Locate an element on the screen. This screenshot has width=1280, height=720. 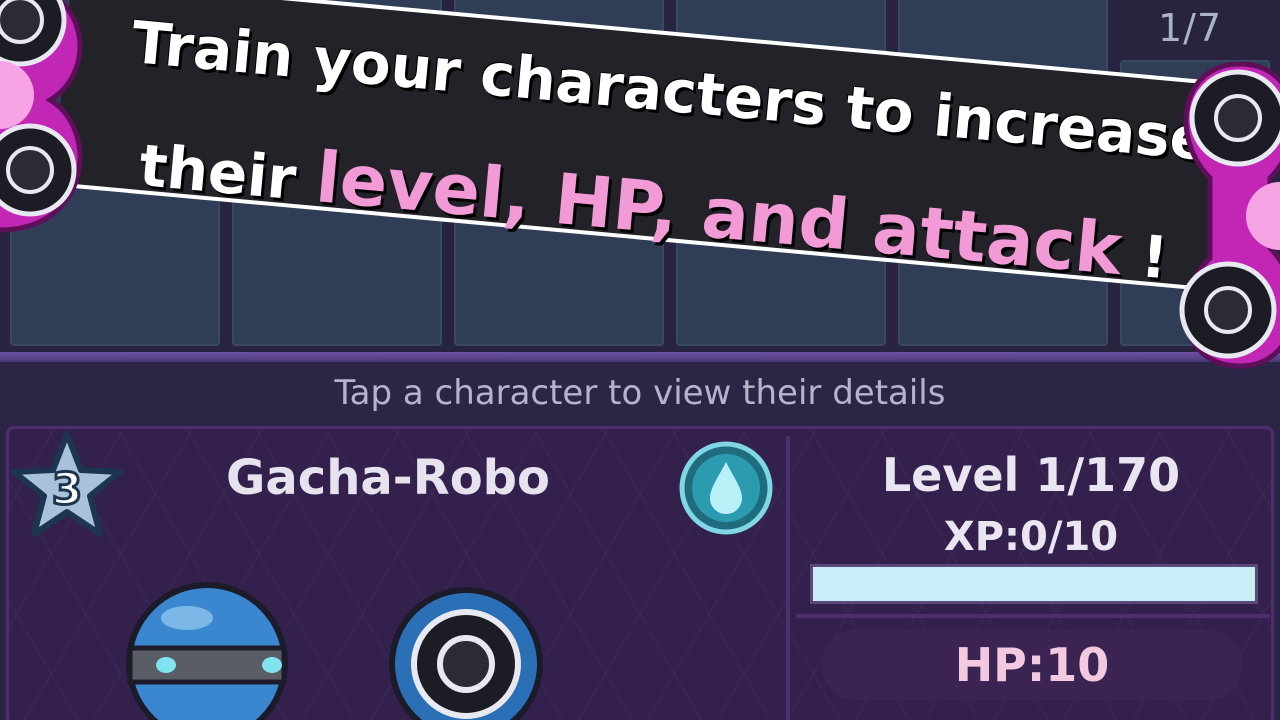
character-name: Gacha-Robo is located at coordinates (388, 478).